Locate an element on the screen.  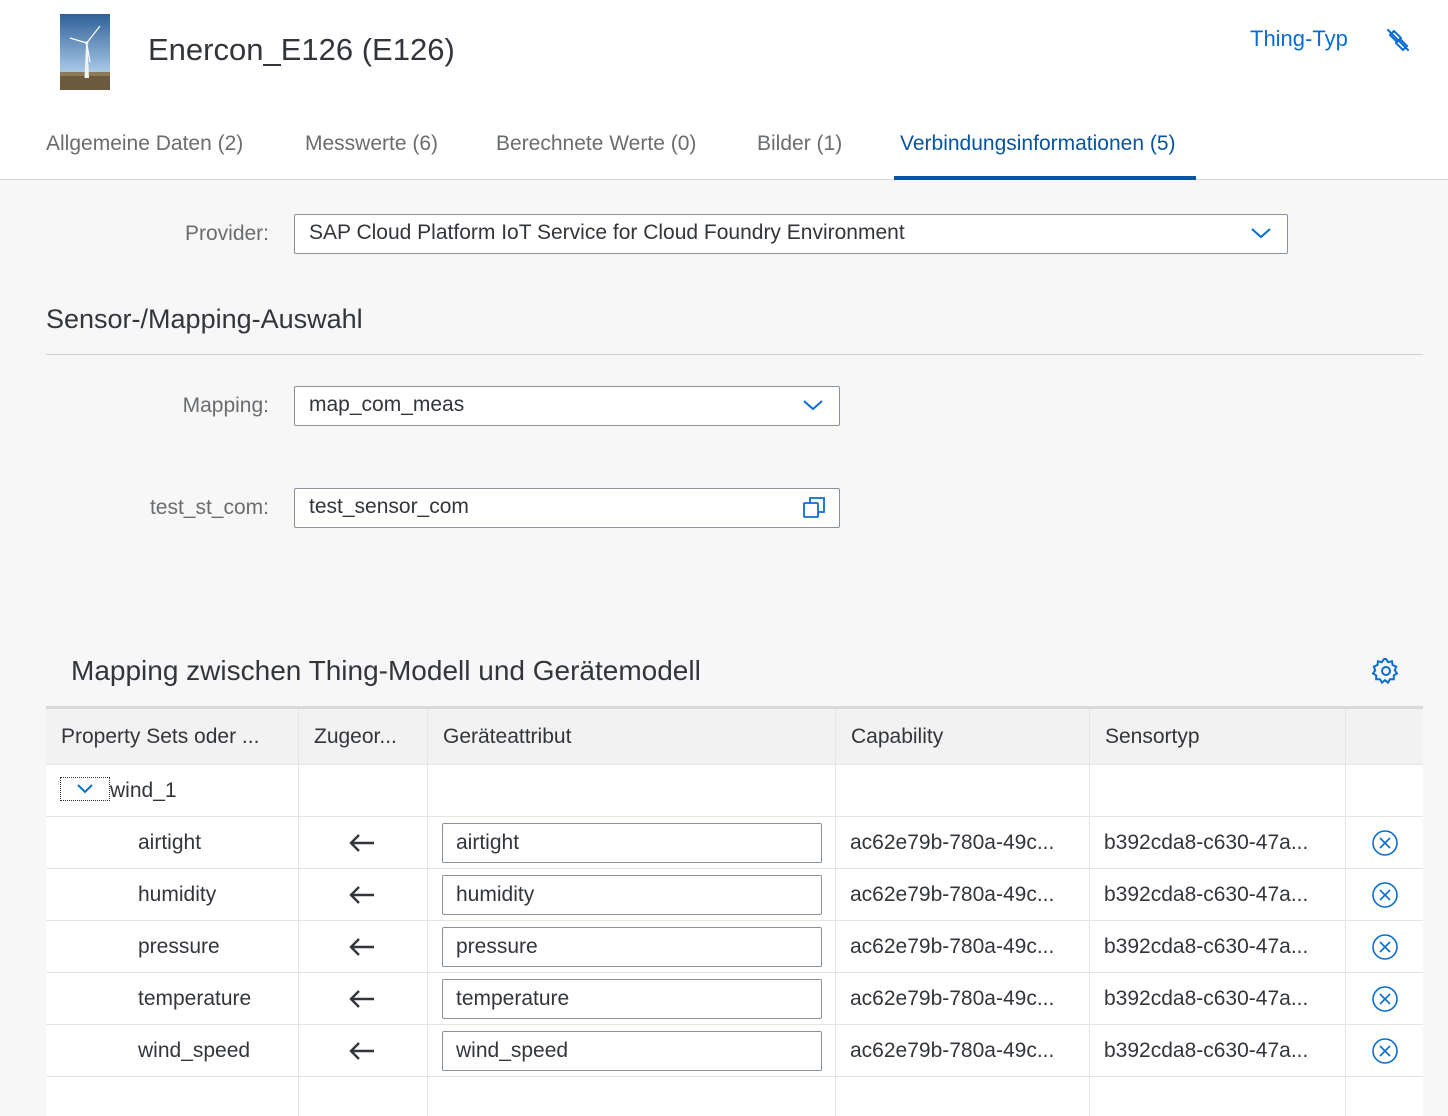
column-header-sensortype: Sensortyp is located at coordinates (1217, 737).